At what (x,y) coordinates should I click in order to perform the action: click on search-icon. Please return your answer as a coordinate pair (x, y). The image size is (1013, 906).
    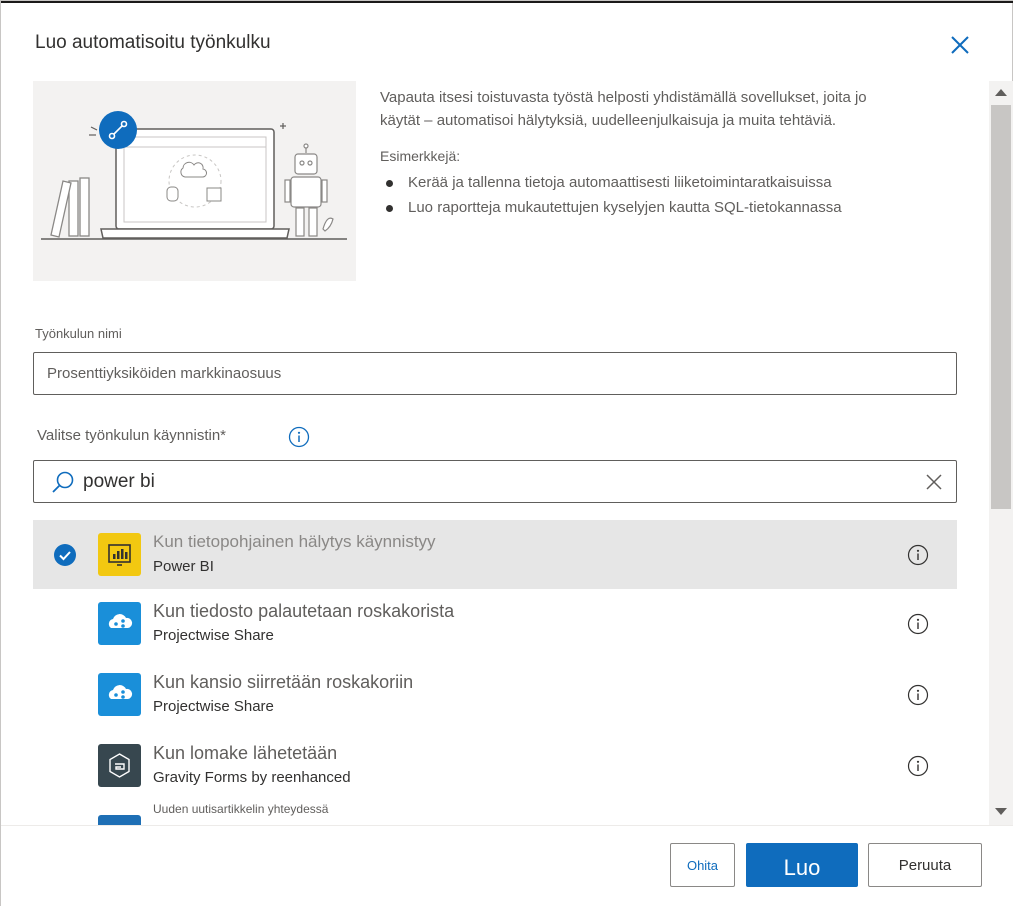
    Looking at the image, I should click on (63, 482).